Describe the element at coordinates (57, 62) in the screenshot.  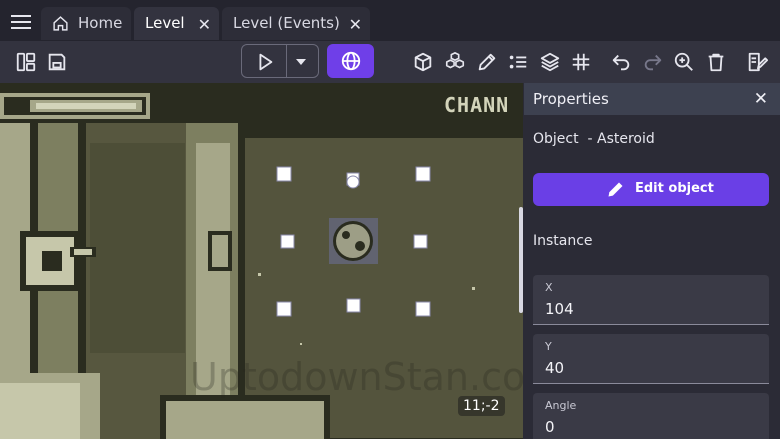
I see `save-icon` at that location.